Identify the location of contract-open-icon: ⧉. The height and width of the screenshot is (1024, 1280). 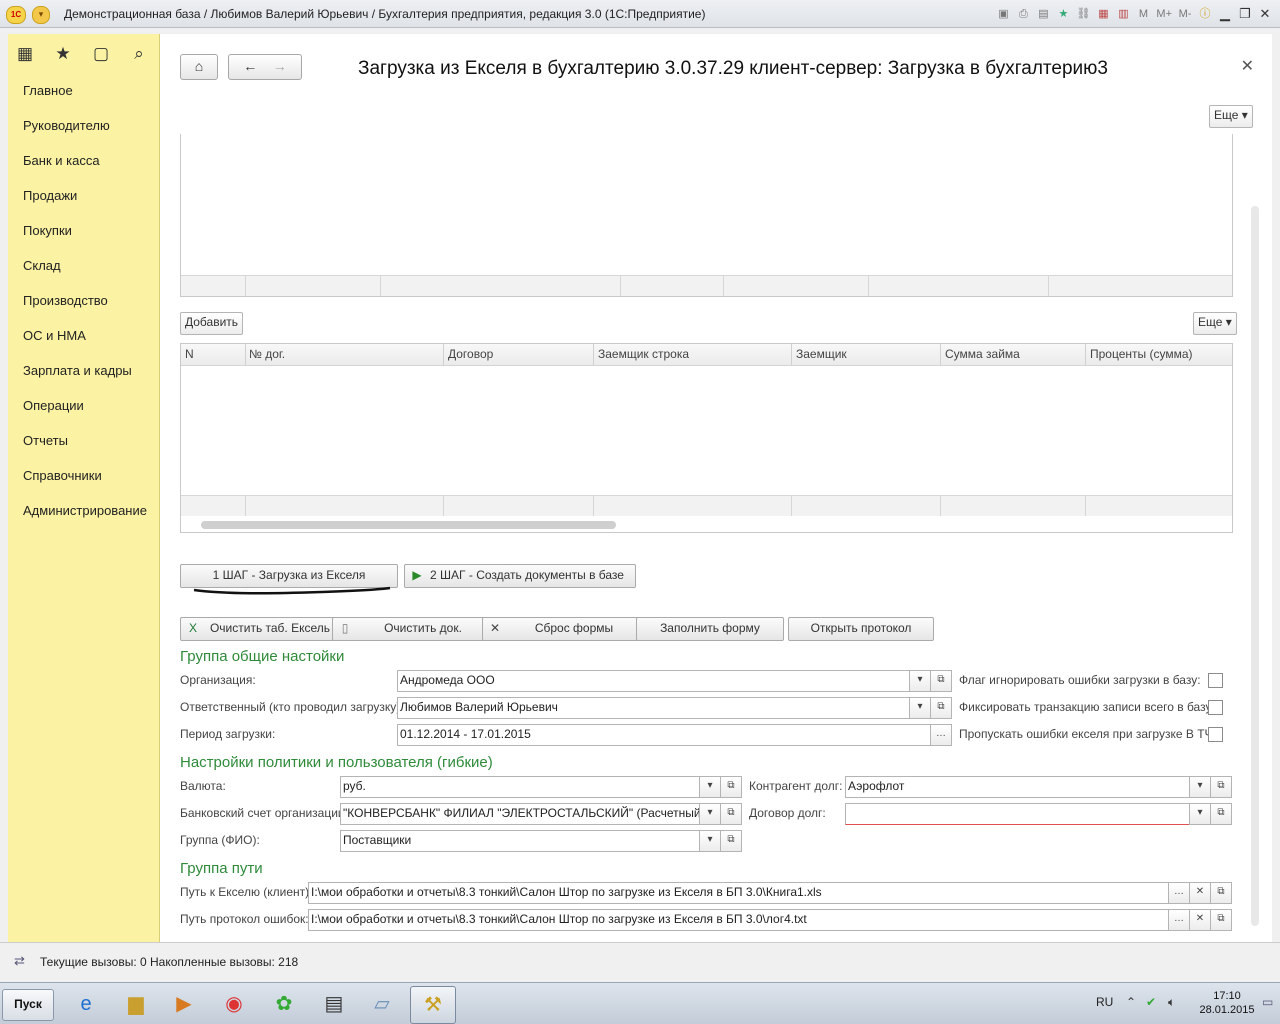
(1221, 814).